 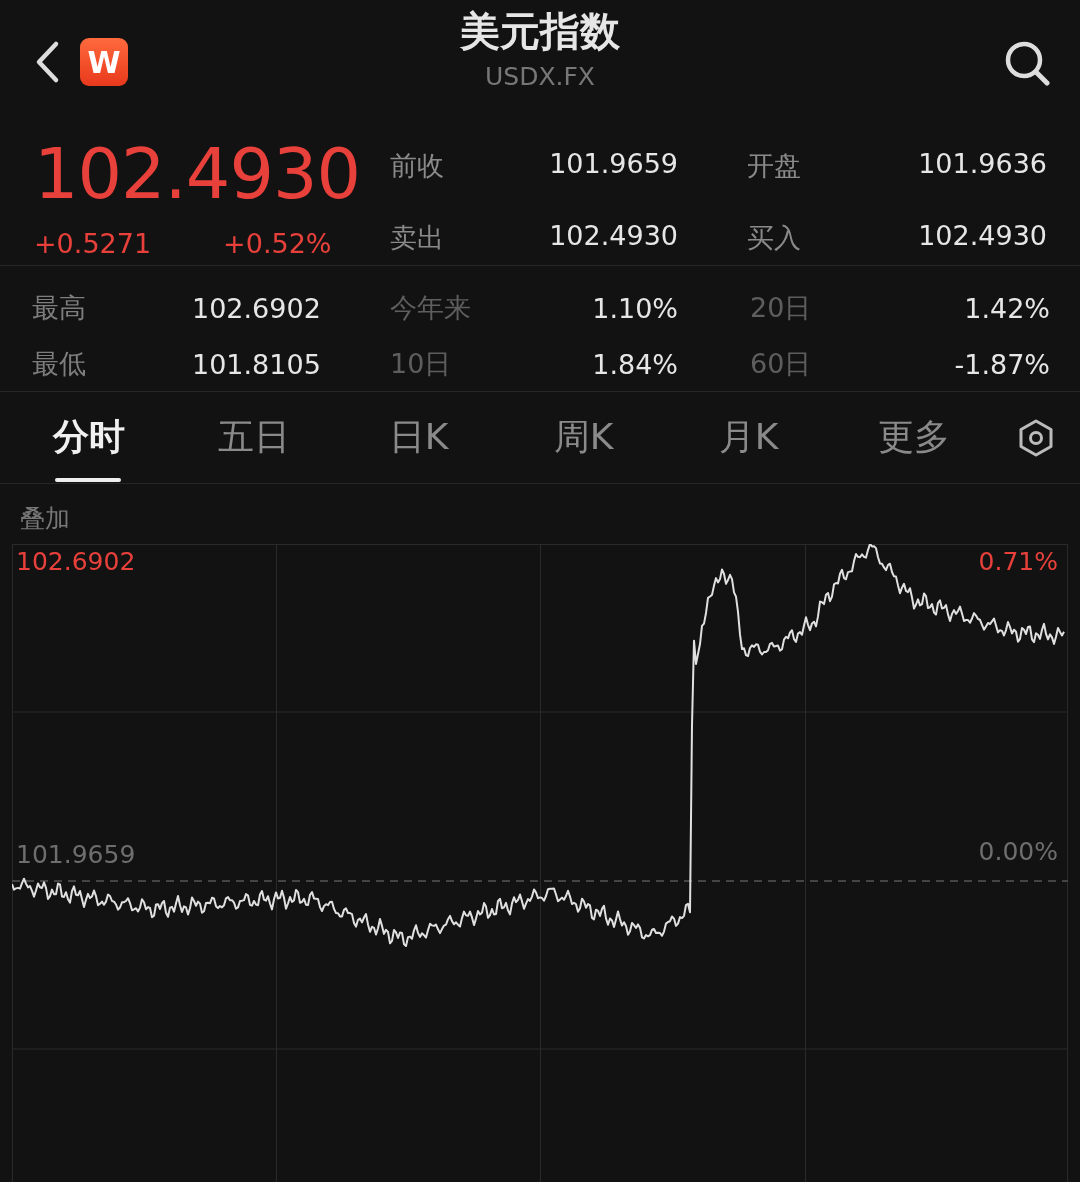 I want to click on settings-icon, so click(x=1036, y=437).